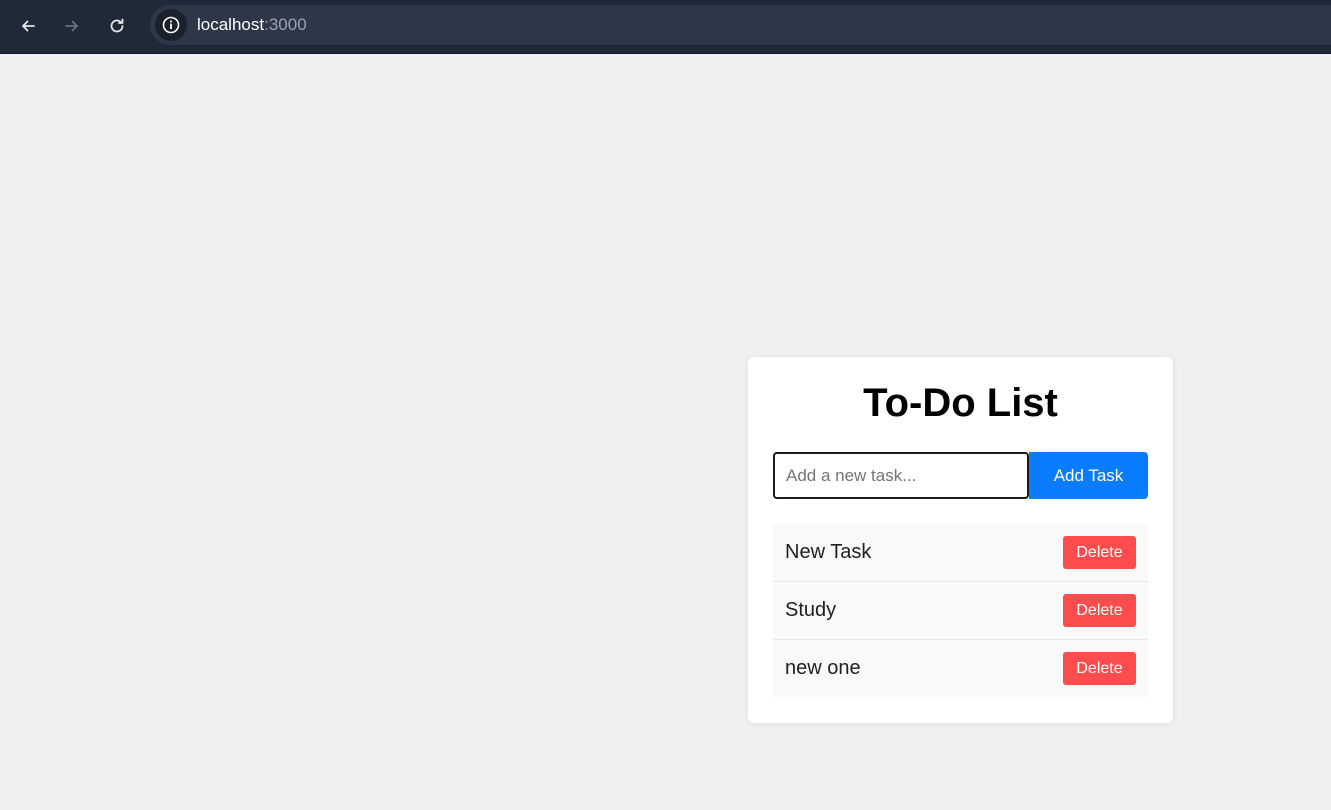 This screenshot has width=1331, height=810. What do you see at coordinates (828, 552) in the screenshot?
I see `task-text: New Task` at bounding box center [828, 552].